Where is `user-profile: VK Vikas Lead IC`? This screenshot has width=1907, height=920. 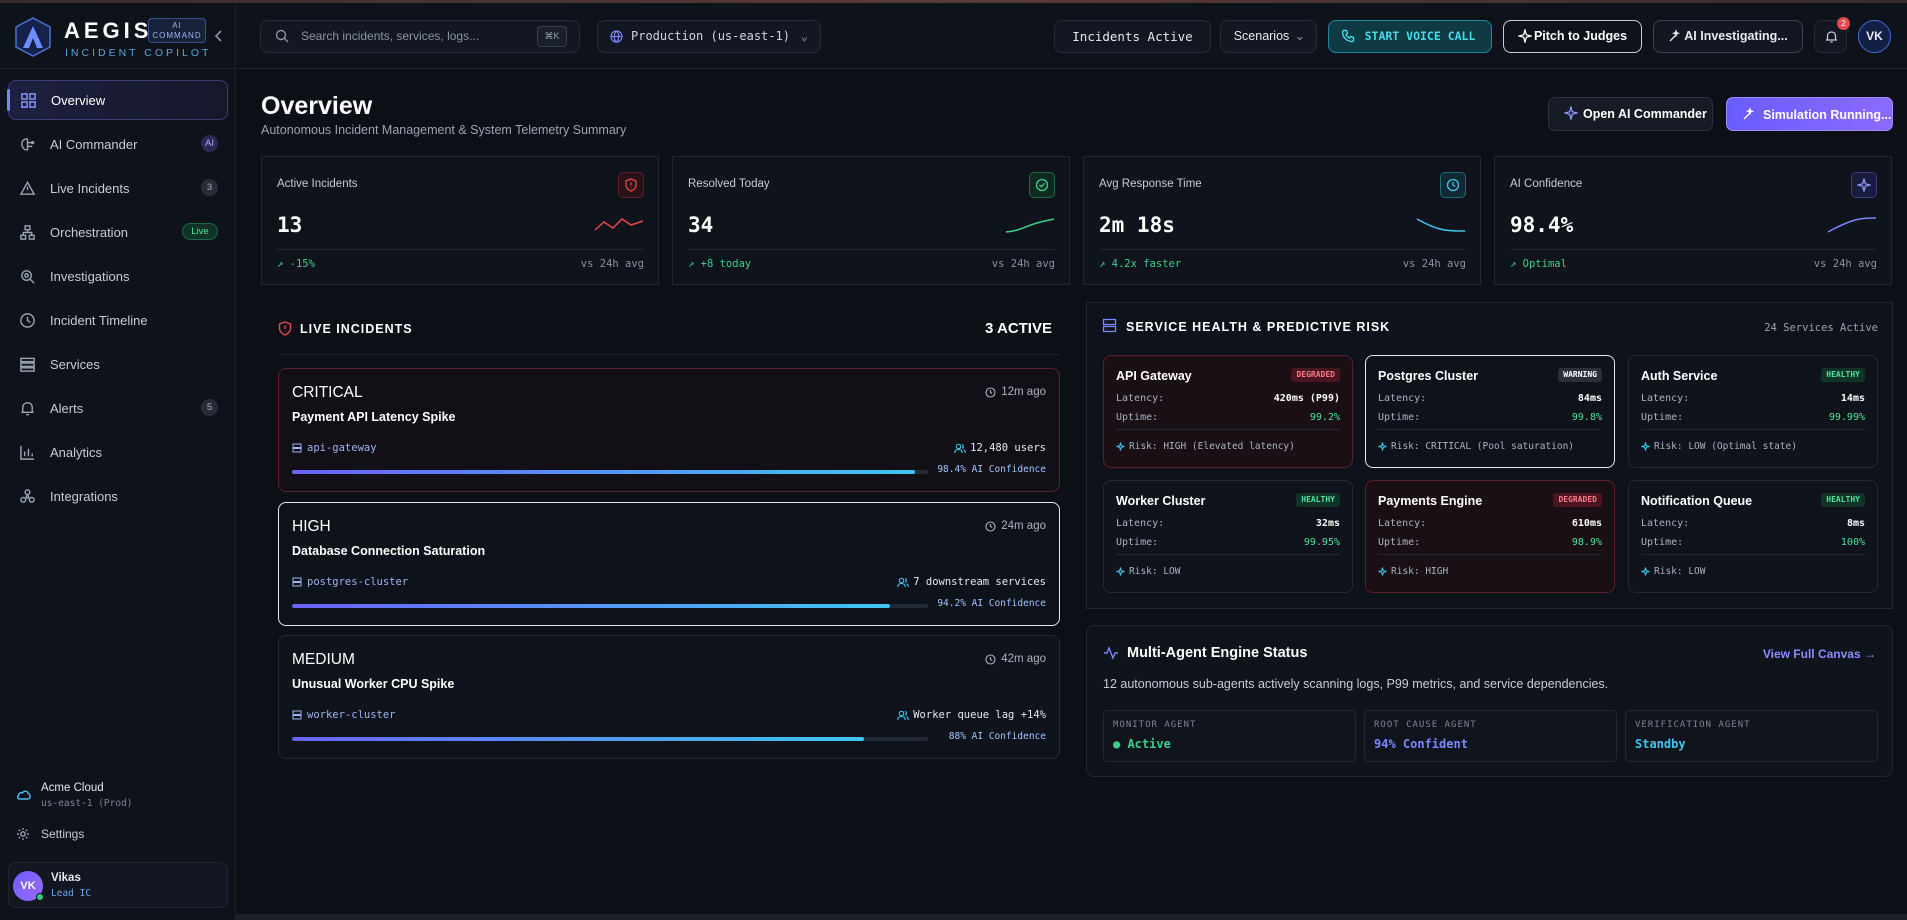
user-profile: VK Vikas Lead IC is located at coordinates (118, 885).